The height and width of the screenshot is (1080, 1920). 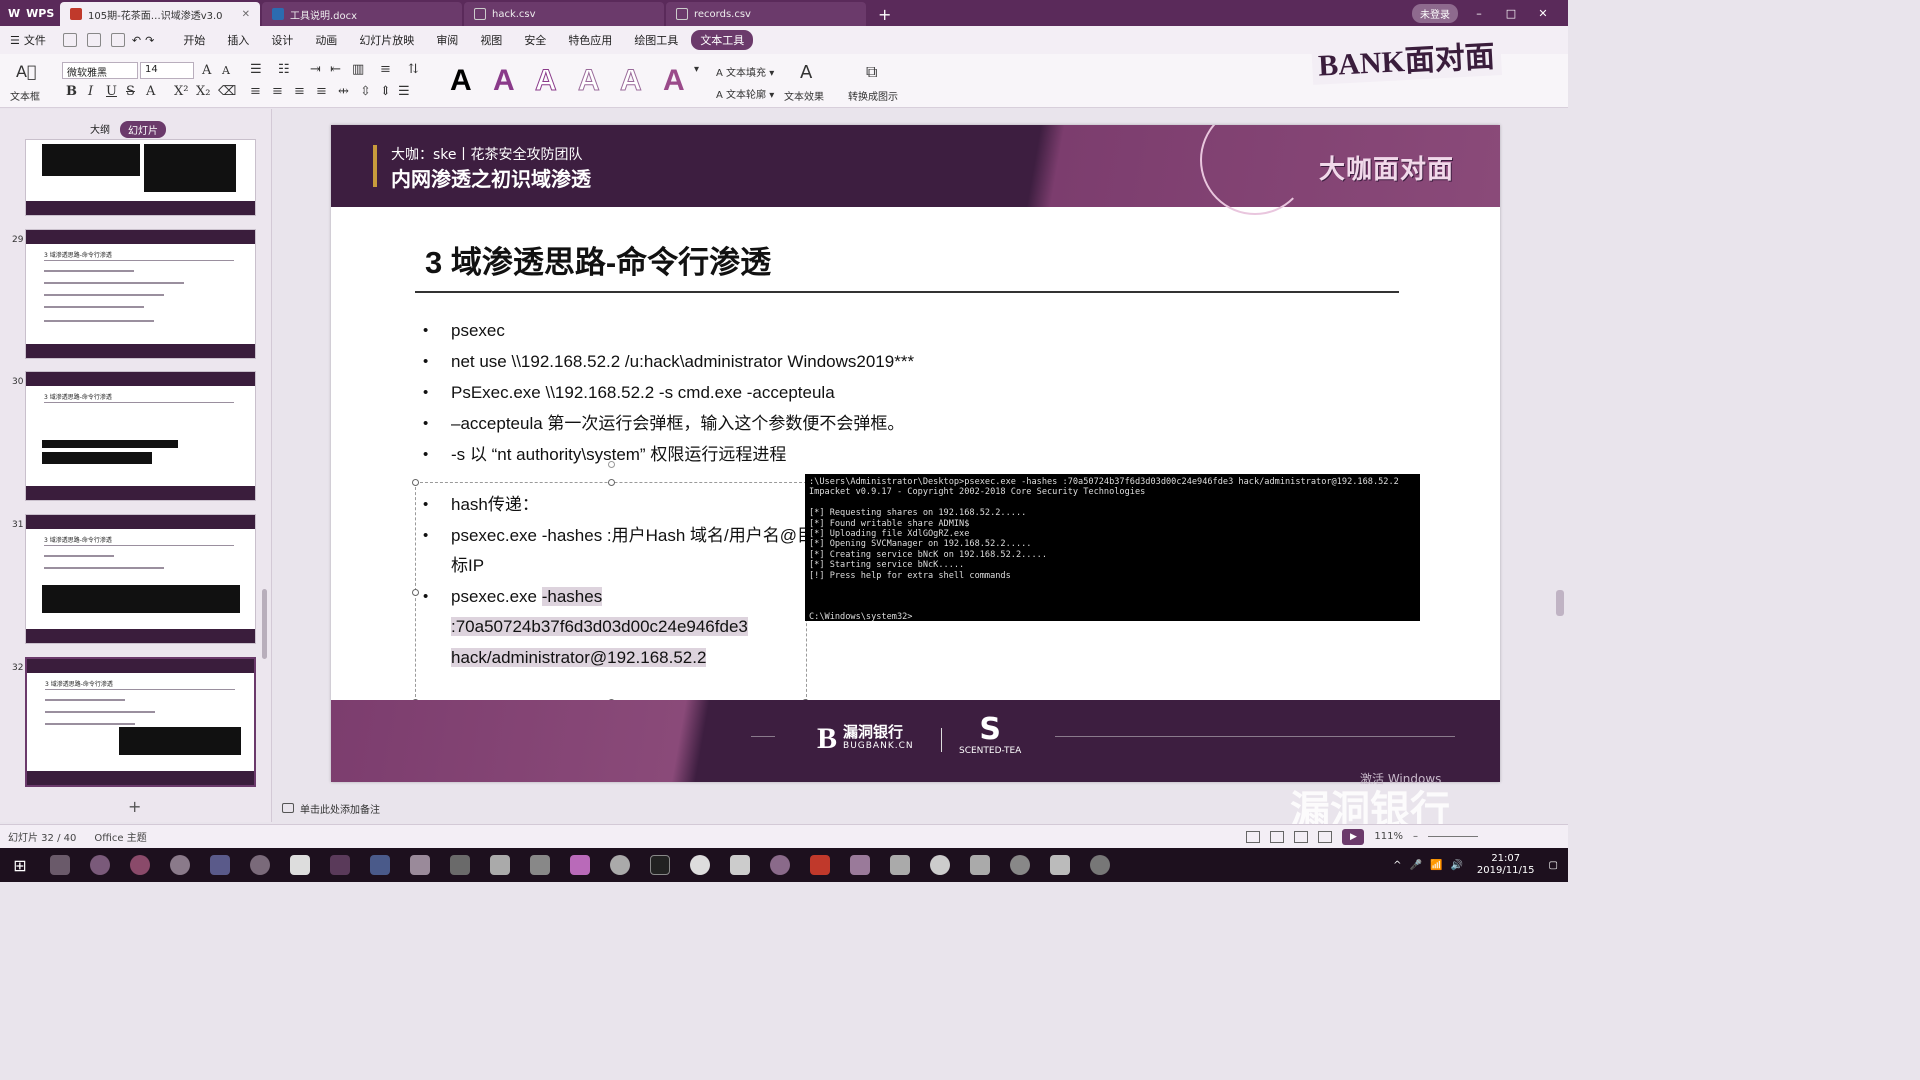 What do you see at coordinates (546, 81) in the screenshot?
I see `text-style-outline-icon: A` at bounding box center [546, 81].